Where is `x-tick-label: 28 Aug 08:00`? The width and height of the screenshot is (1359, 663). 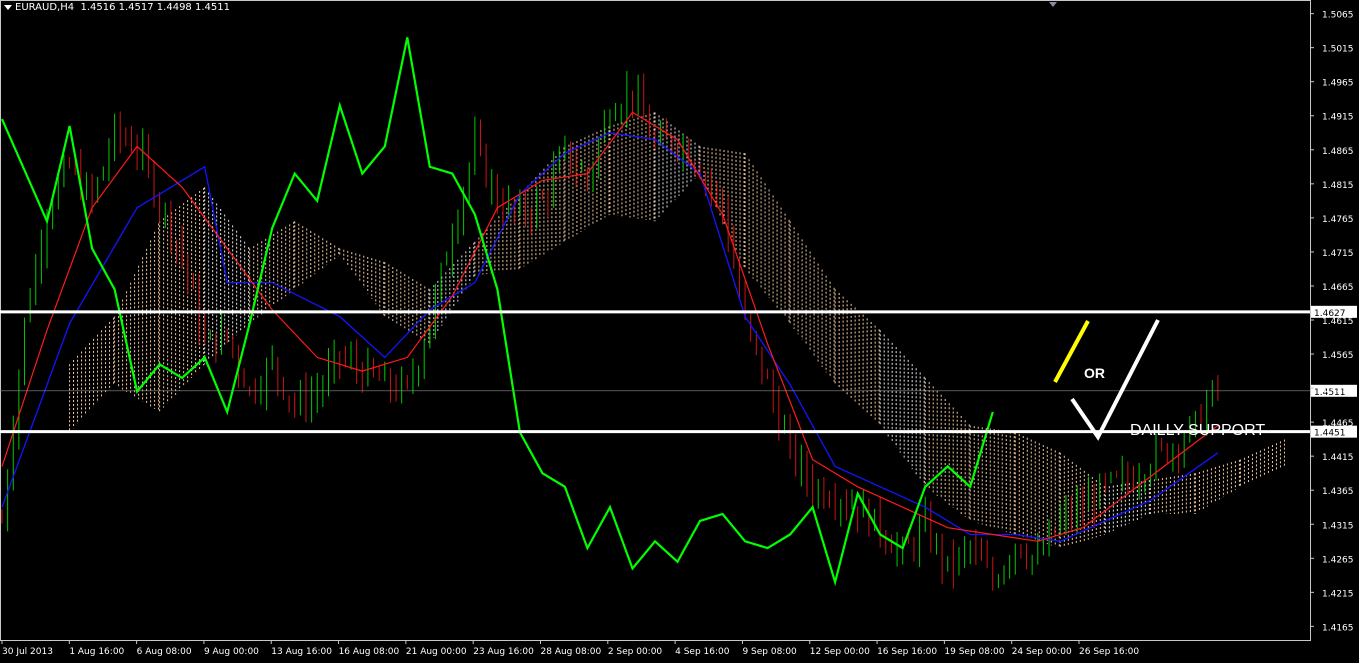
x-tick-label: 28 Aug 08:00 is located at coordinates (571, 652).